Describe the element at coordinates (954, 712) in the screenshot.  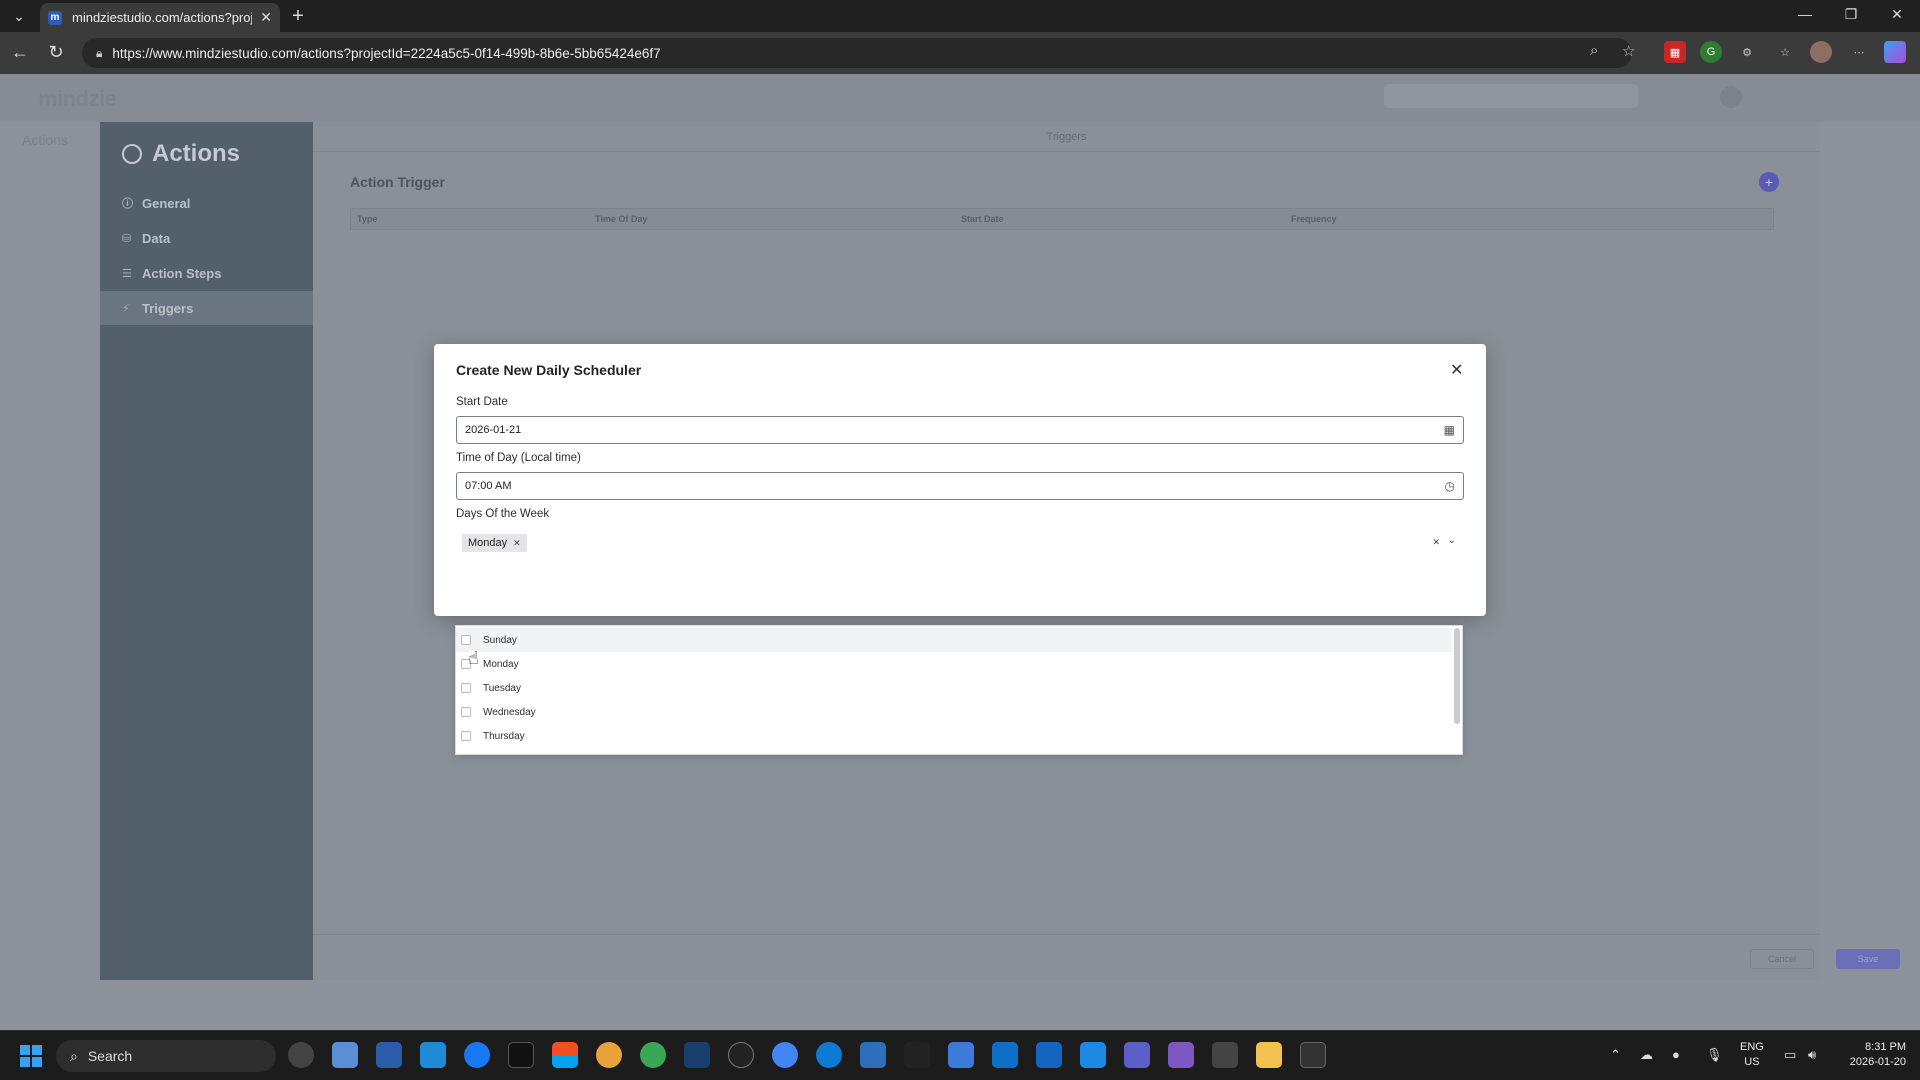
I see `option-wednesday: Wednesday` at that location.